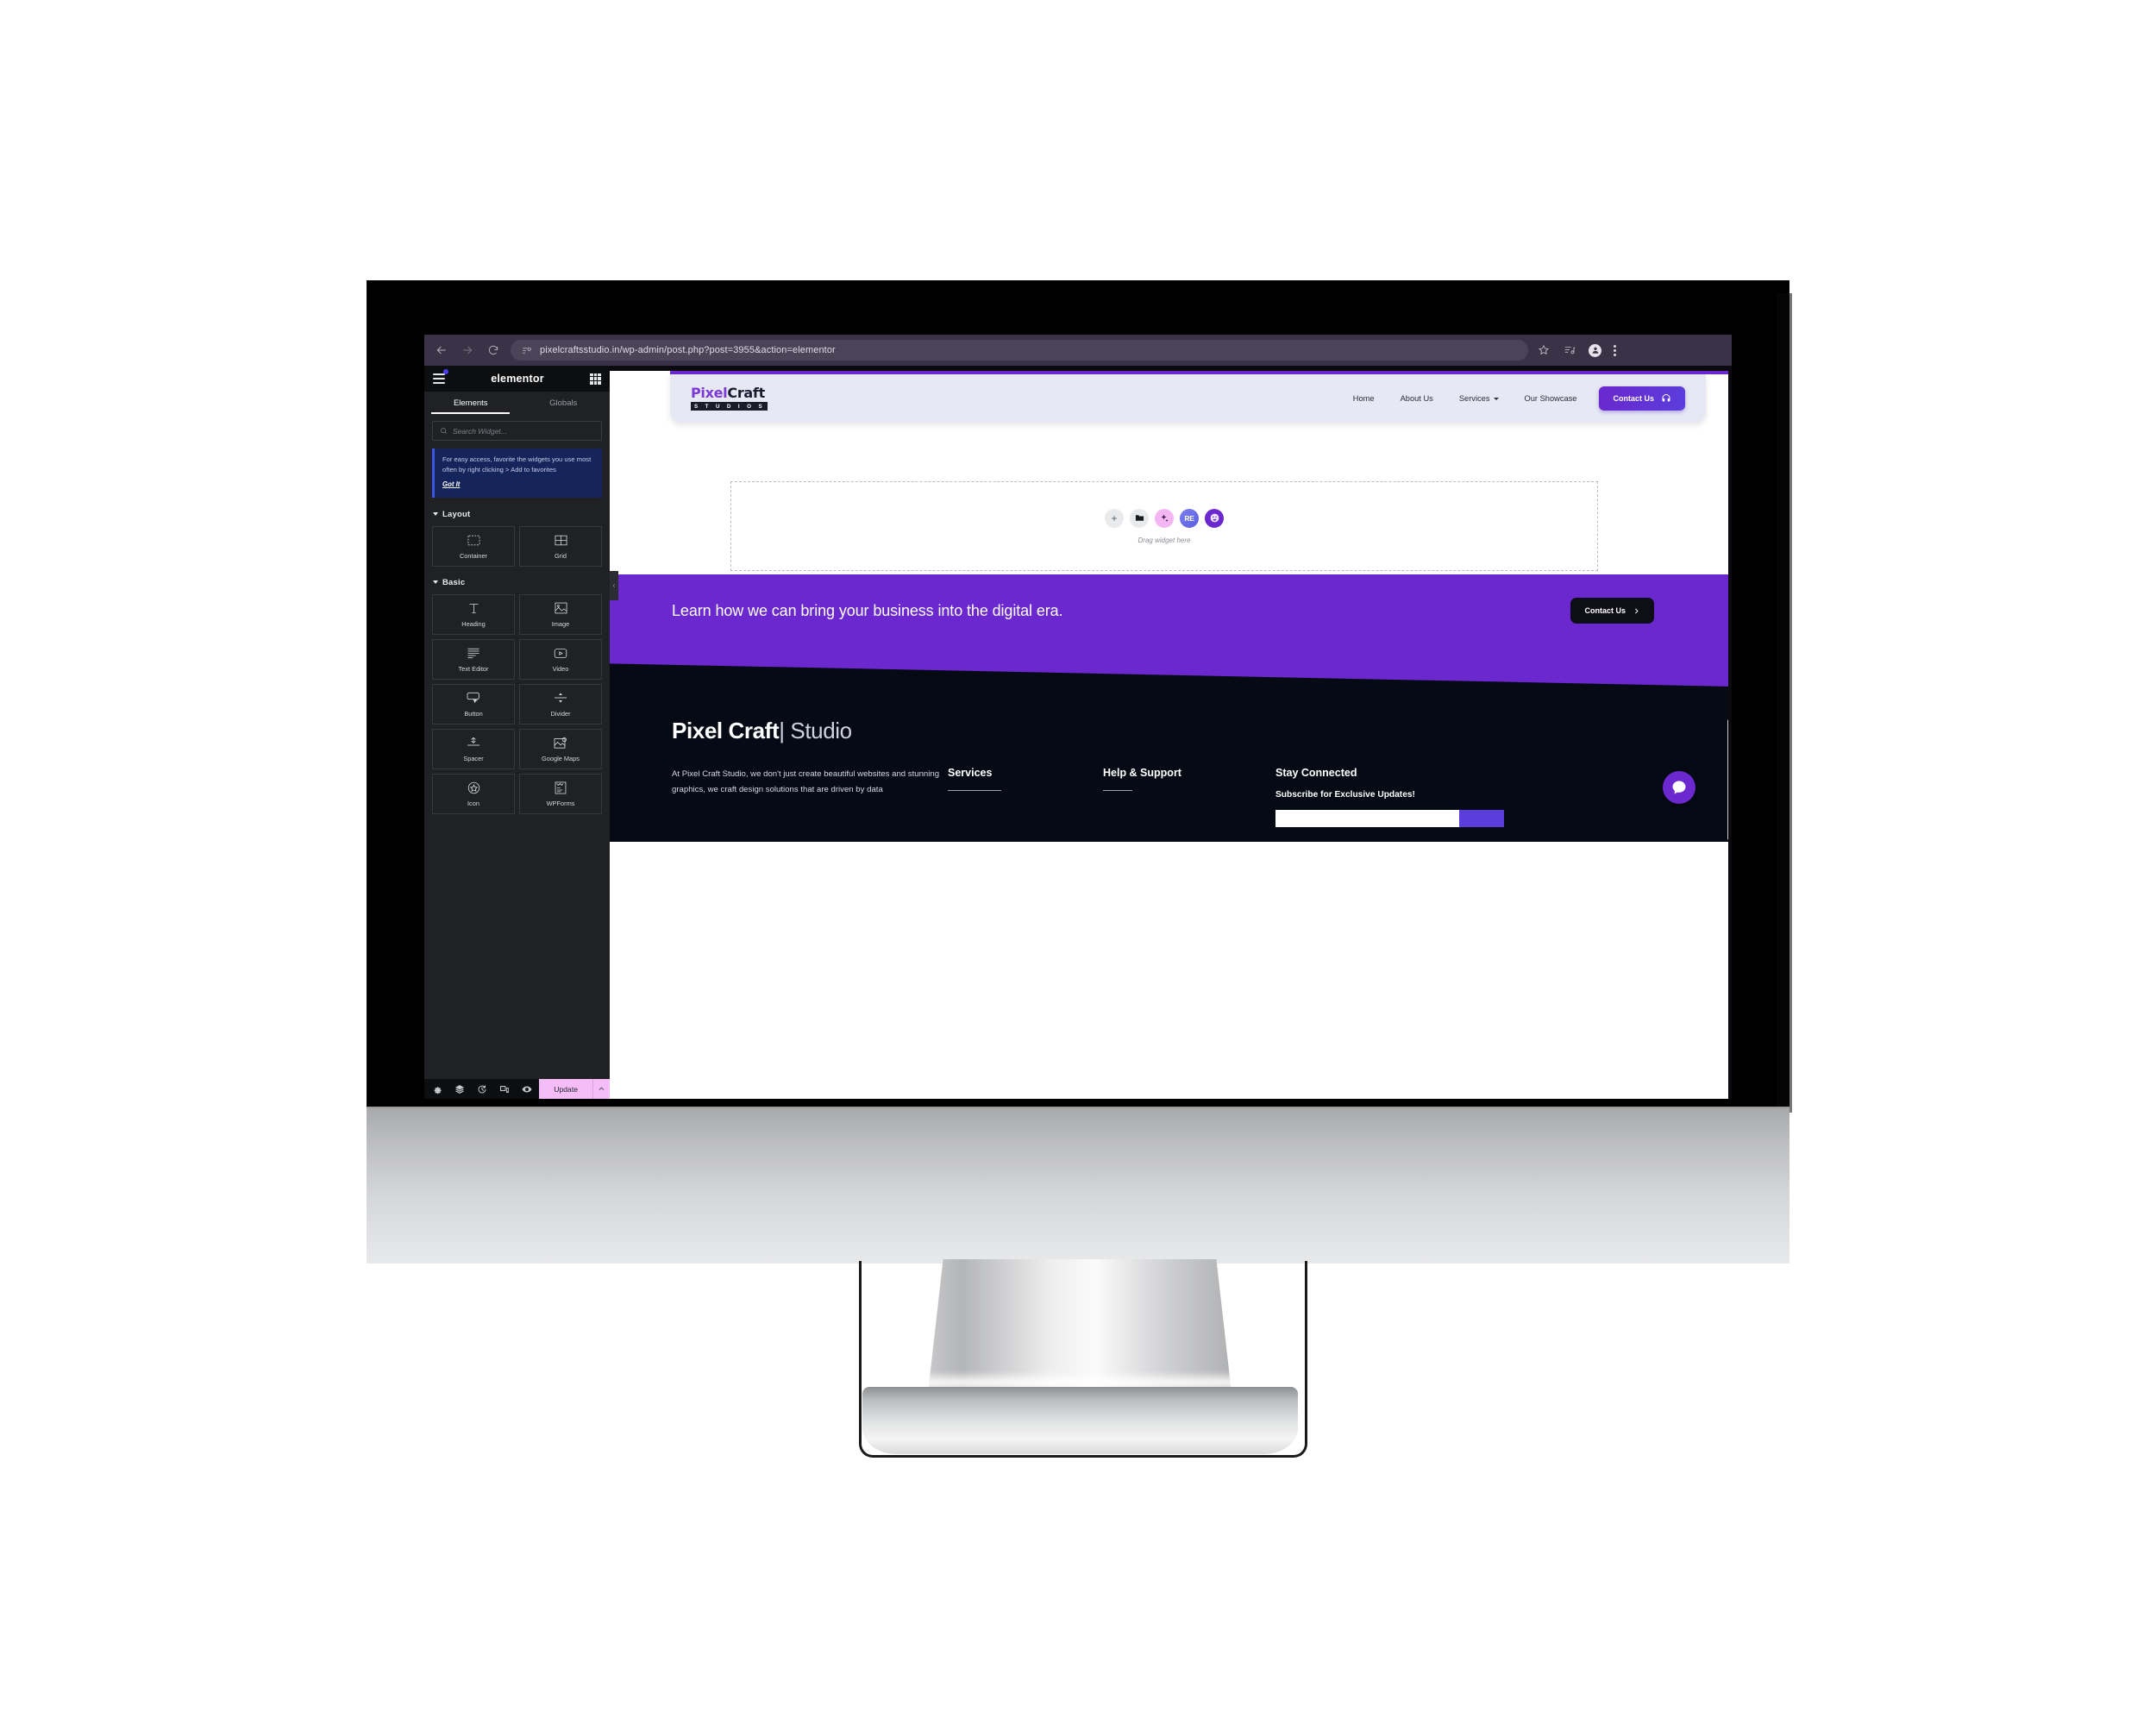 Image resolution: width=2156 pixels, height=1725 pixels. What do you see at coordinates (561, 758) in the screenshot?
I see `widget-google-maps-label: Google Maps` at bounding box center [561, 758].